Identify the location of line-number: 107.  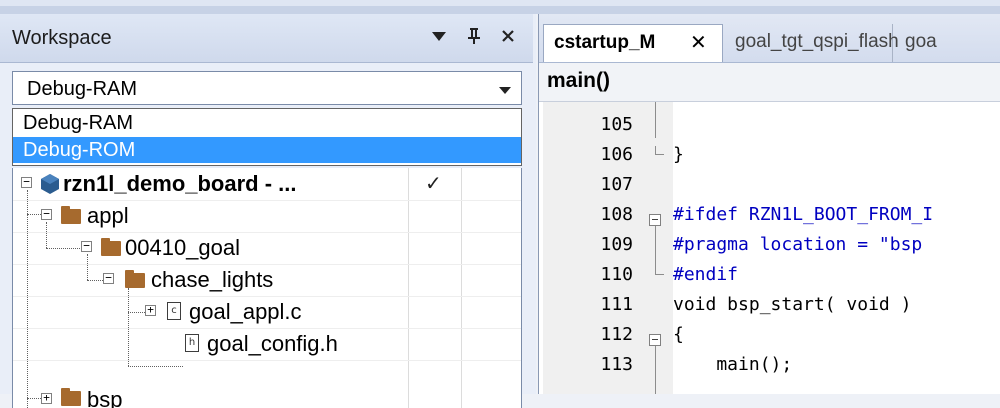
(616, 184).